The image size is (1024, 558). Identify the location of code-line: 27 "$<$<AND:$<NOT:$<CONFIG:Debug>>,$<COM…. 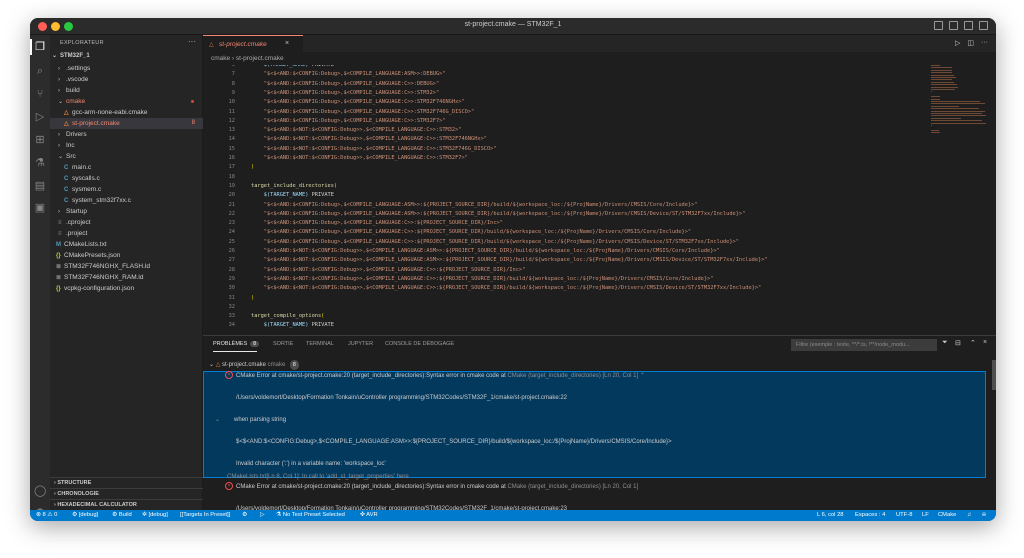
(563, 260).